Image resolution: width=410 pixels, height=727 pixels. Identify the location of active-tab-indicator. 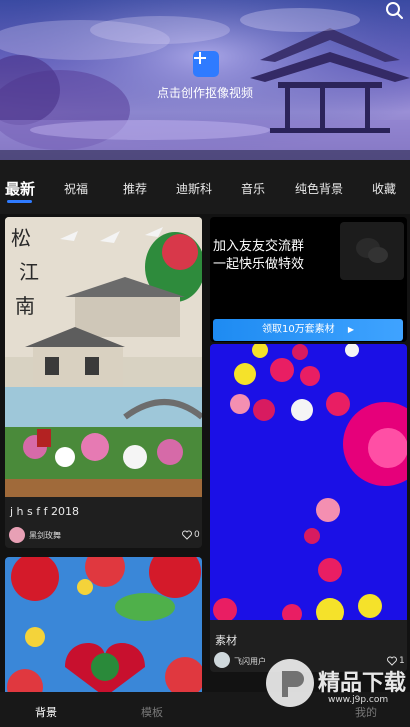
(19, 201).